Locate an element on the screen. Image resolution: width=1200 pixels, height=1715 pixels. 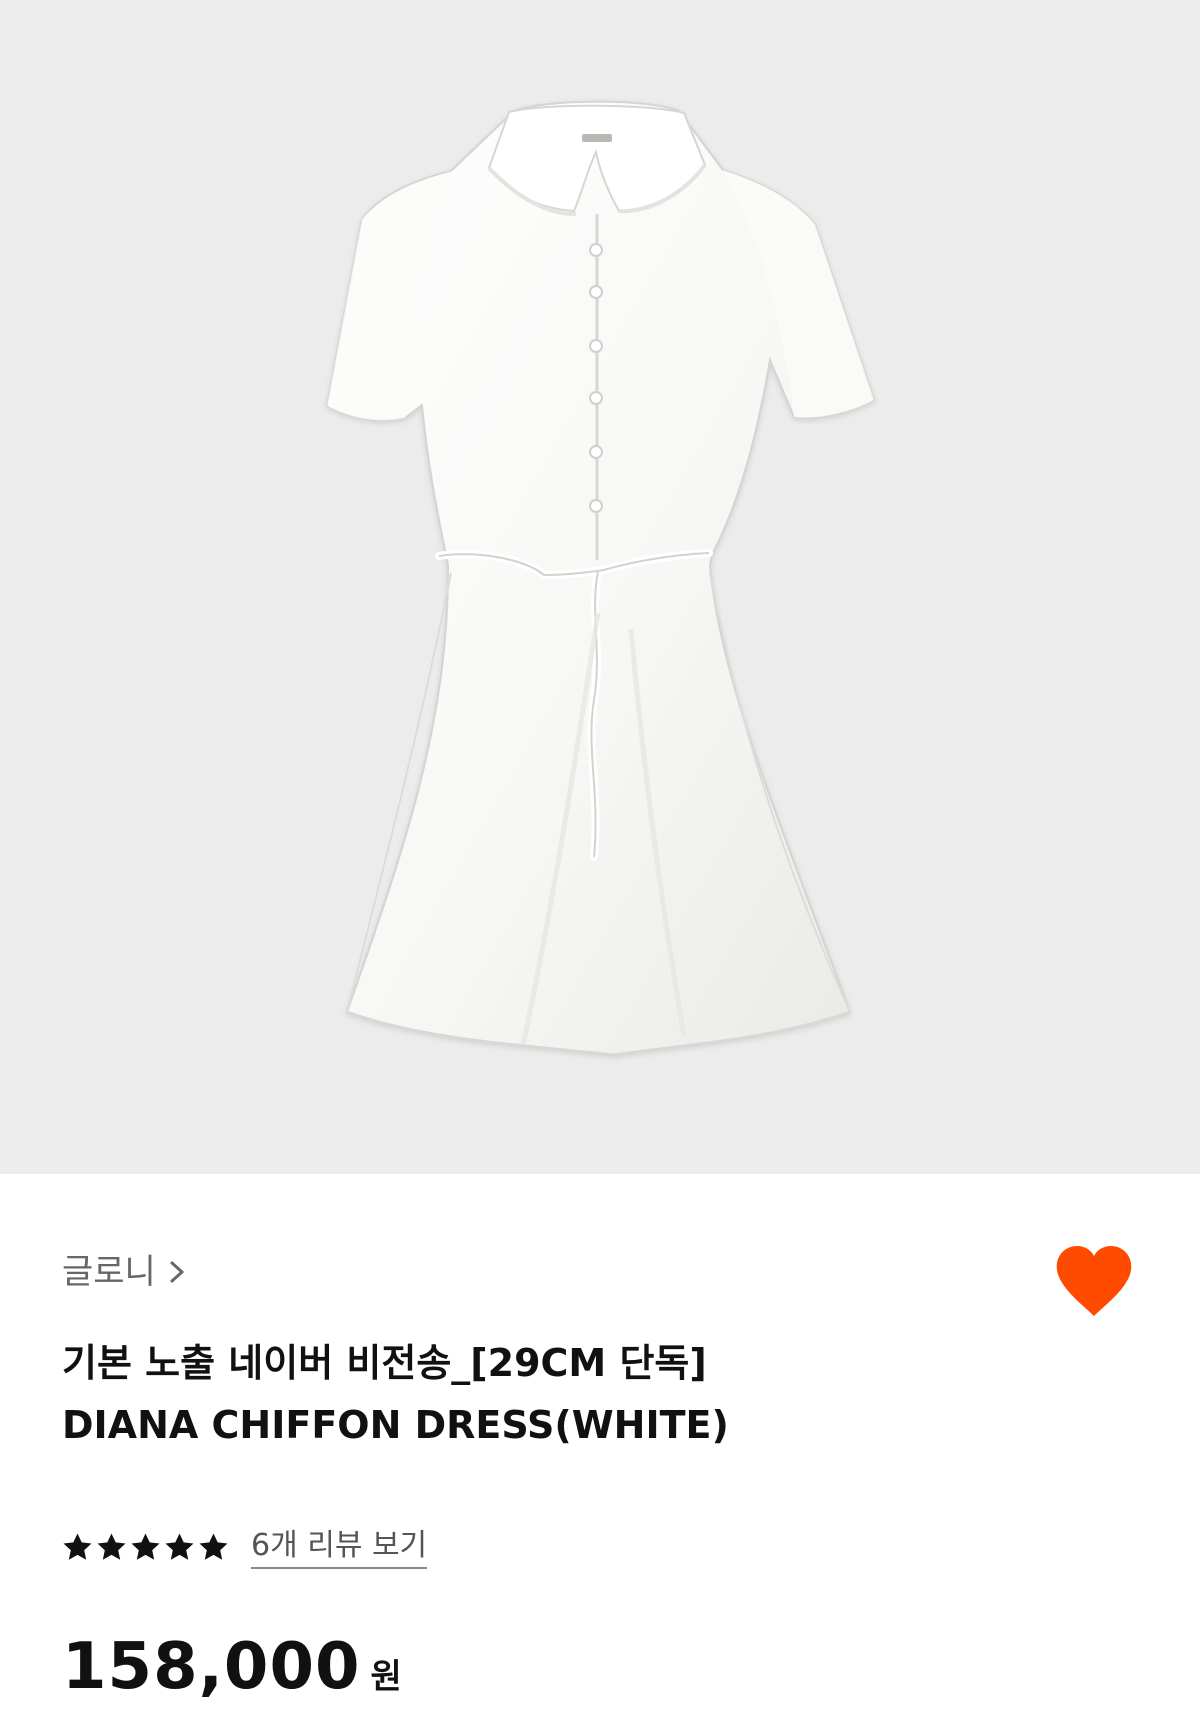
brand-name: 글로니 is located at coordinates (109, 1272).